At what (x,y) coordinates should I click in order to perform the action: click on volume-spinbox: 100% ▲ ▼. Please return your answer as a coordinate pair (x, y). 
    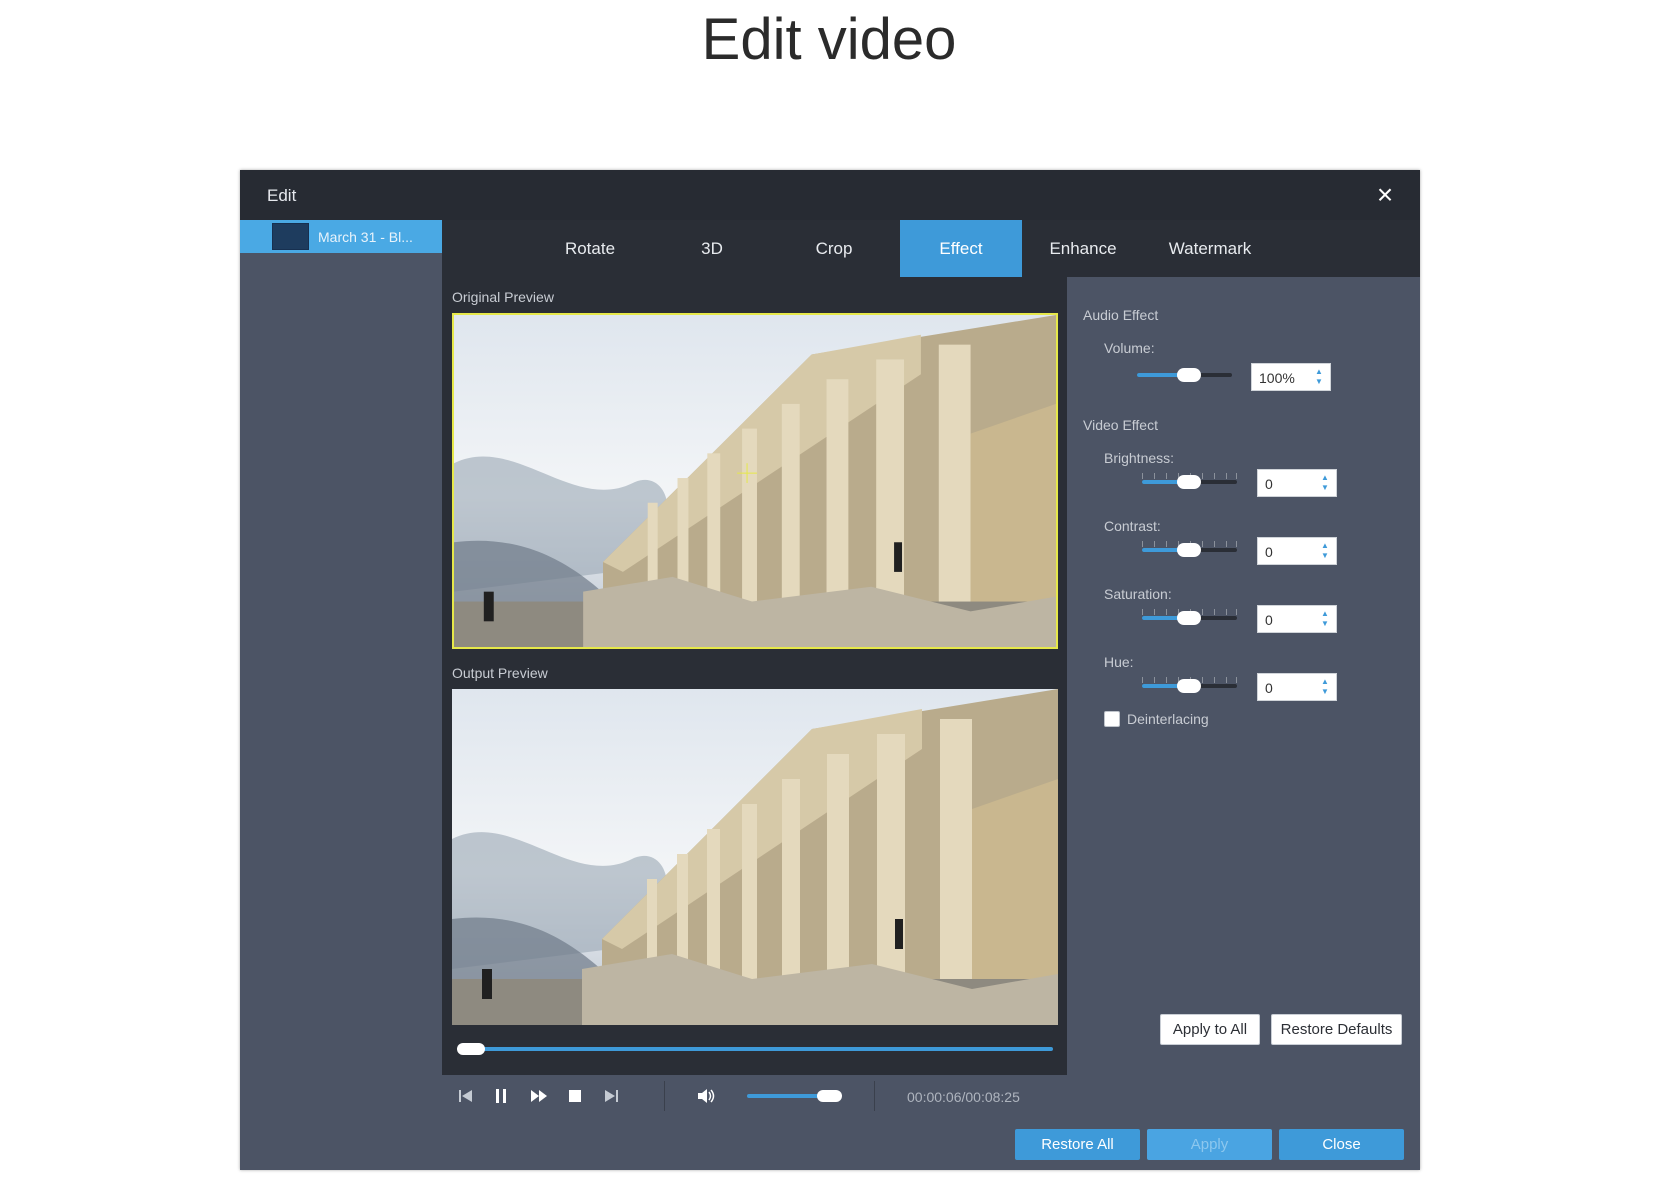
    Looking at the image, I should click on (1291, 377).